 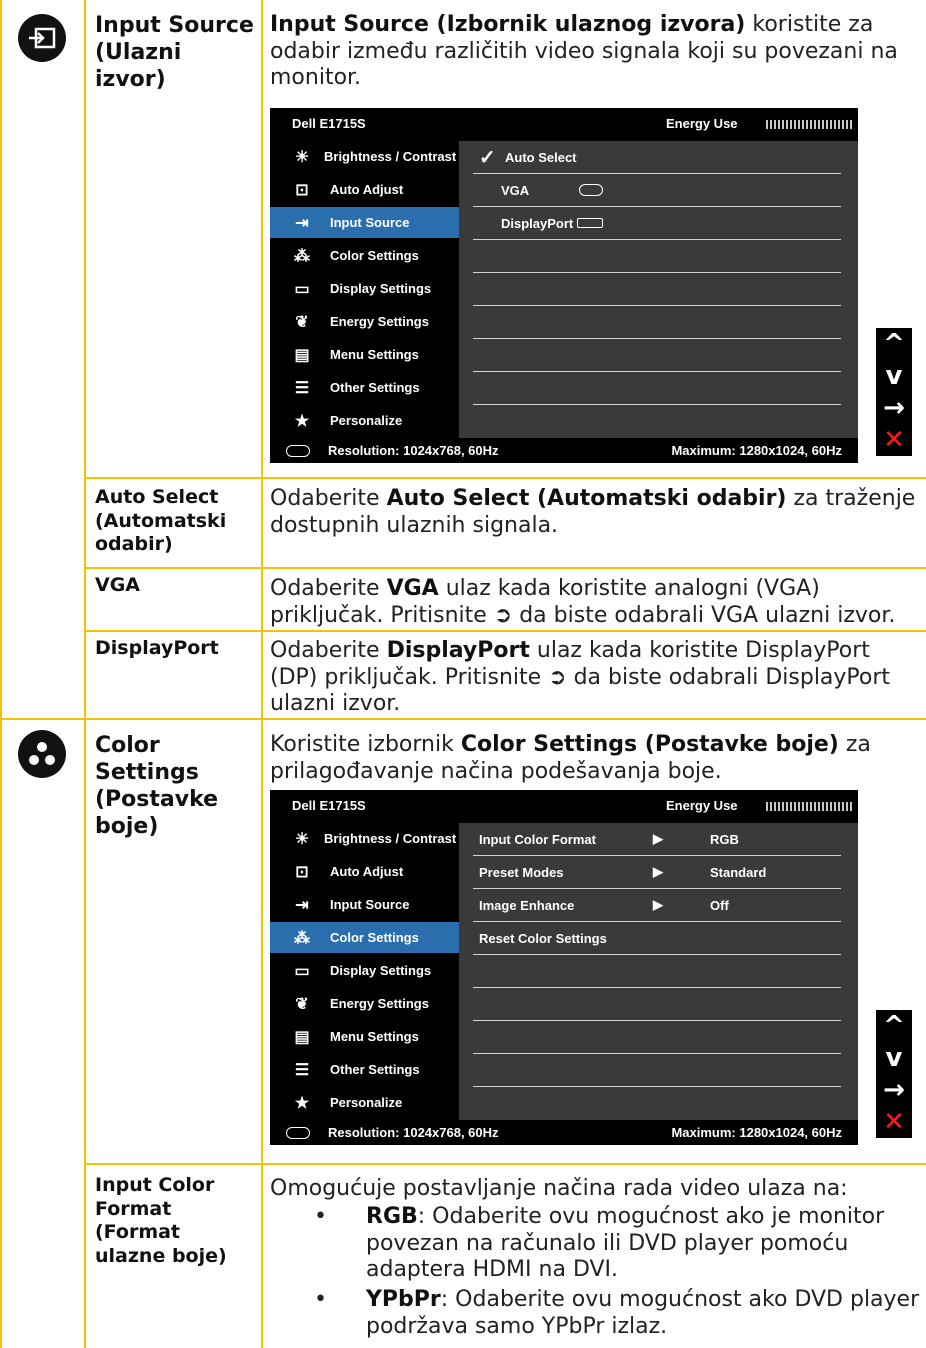 I want to click on auto-select-label: Auto Select (Automatski odabir), so click(x=161, y=520).